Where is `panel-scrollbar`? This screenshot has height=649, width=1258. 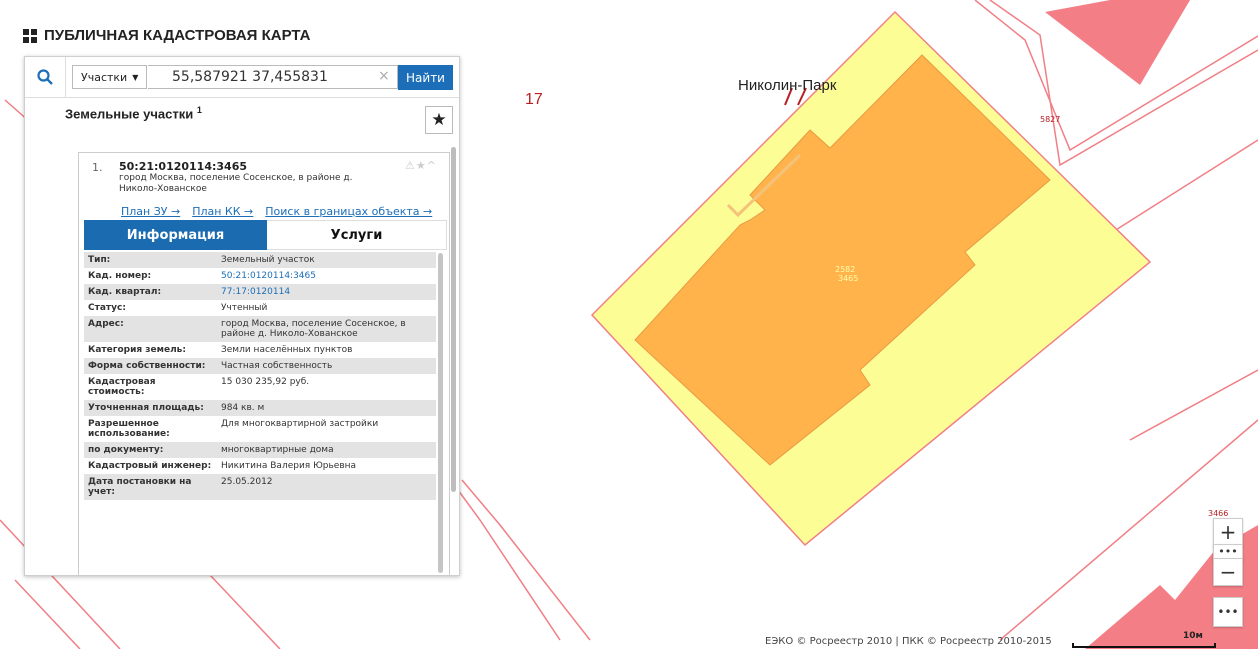 panel-scrollbar is located at coordinates (453, 319).